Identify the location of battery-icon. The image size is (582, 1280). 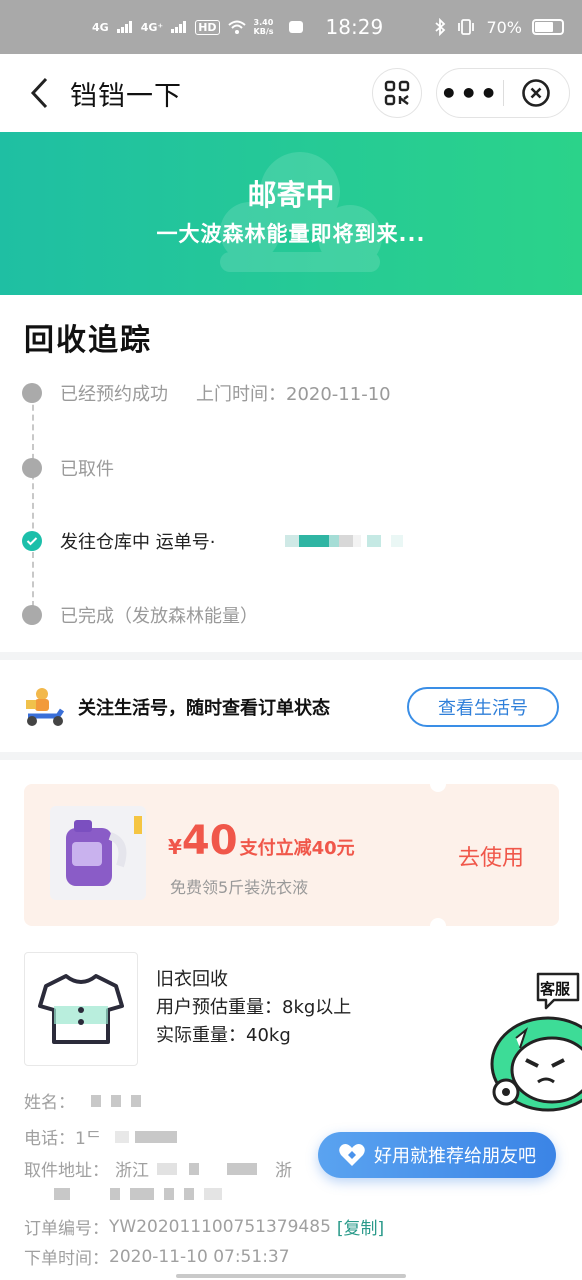
(548, 27).